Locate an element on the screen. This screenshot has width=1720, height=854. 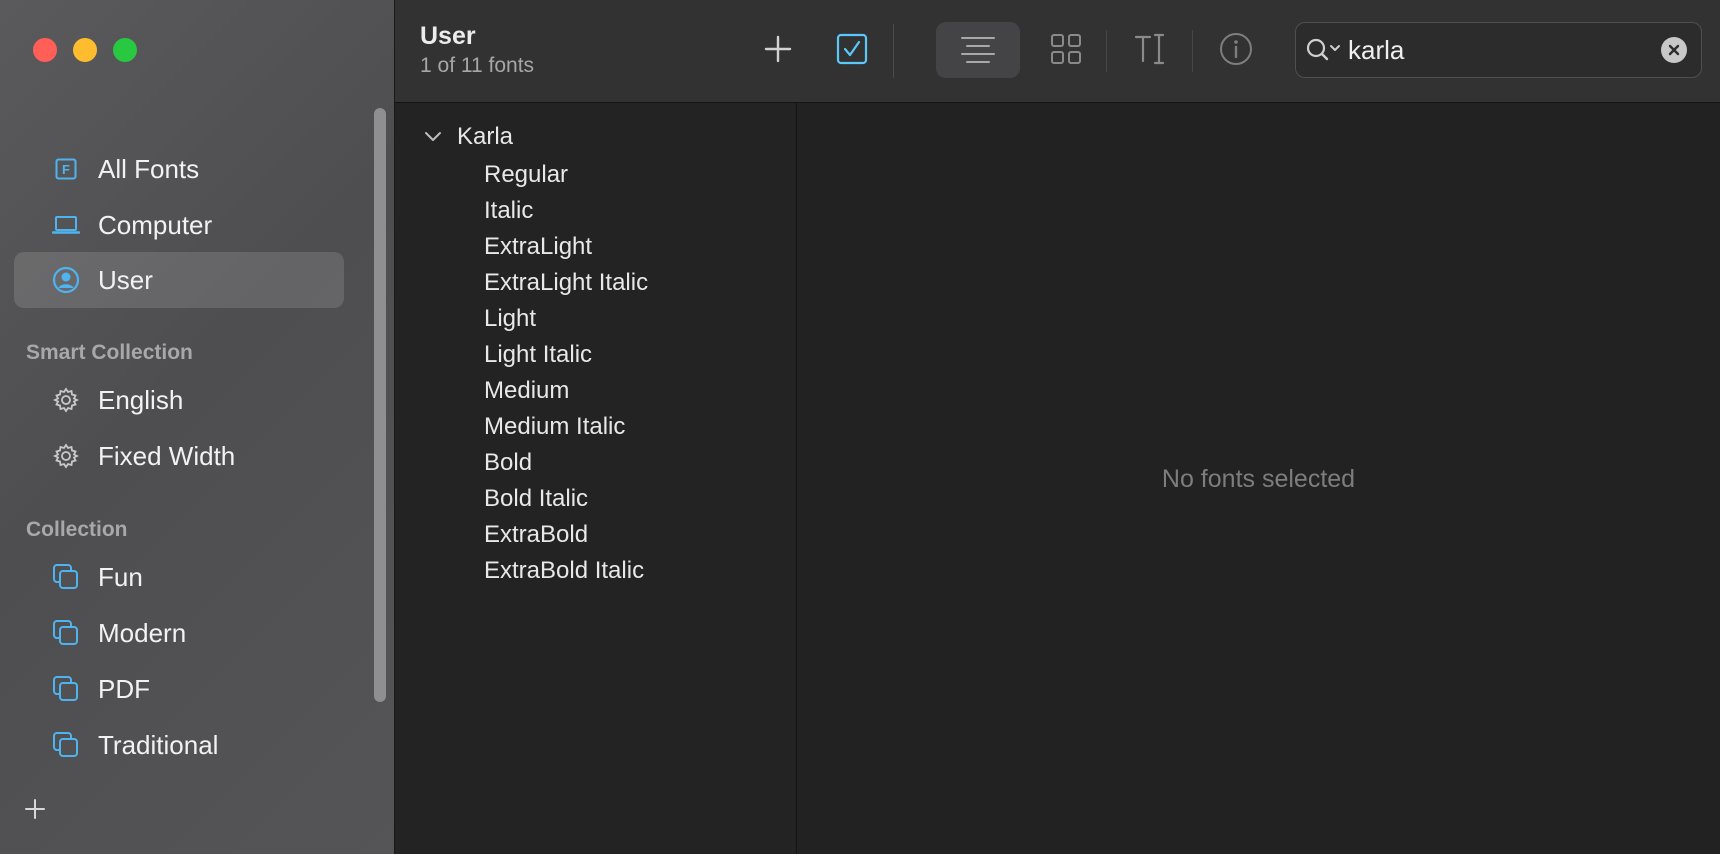
toolbar-title: User is located at coordinates (448, 36).